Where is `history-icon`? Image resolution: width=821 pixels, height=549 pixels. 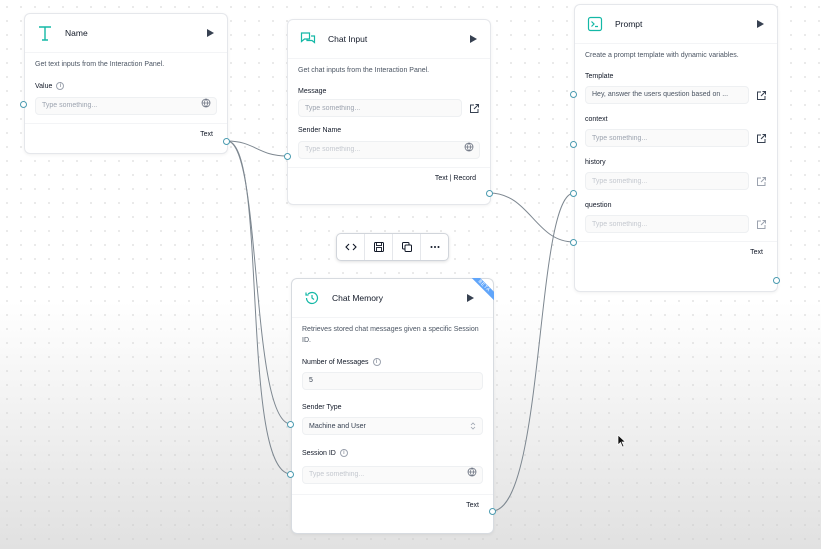 history-icon is located at coordinates (312, 298).